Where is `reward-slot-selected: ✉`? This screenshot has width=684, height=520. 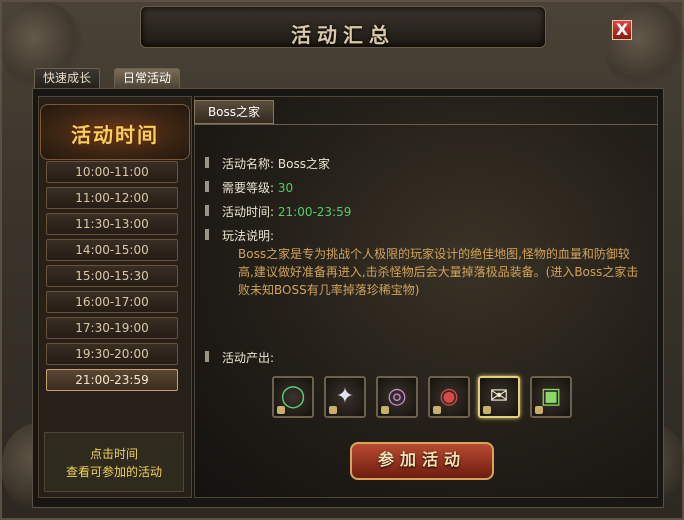
reward-slot-selected: ✉ is located at coordinates (499, 397).